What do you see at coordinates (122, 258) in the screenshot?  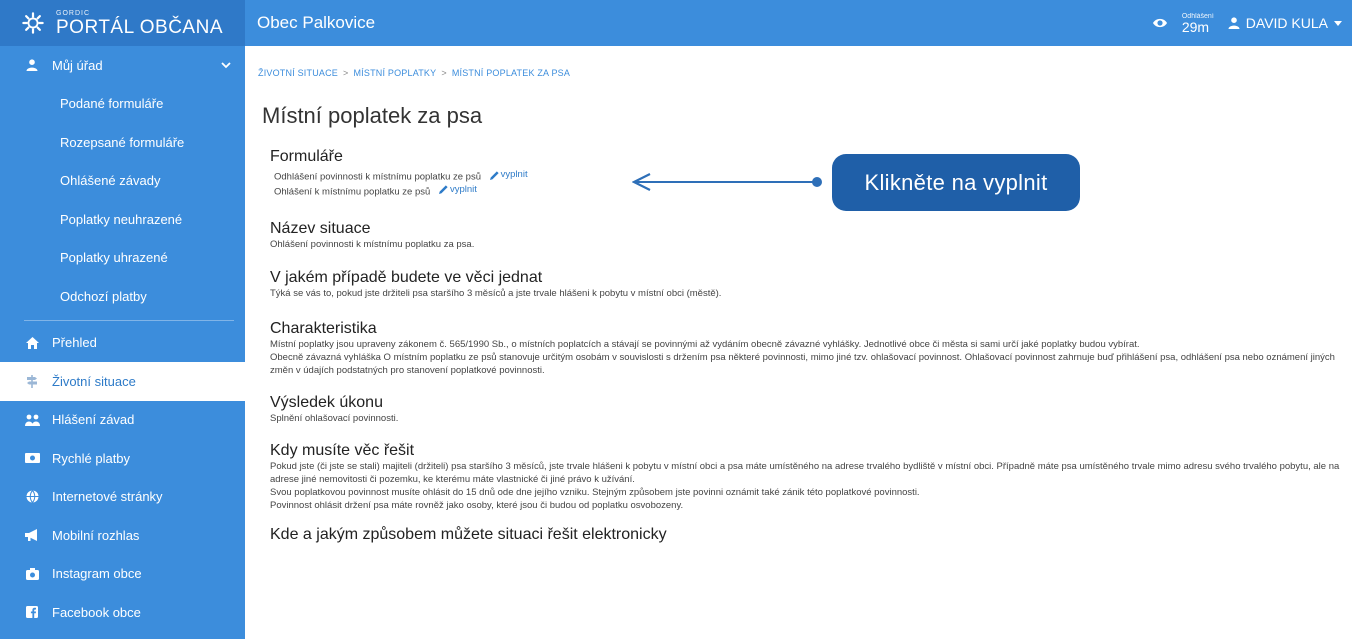 I see `sidebar-subitem-poplatky-uhrazene: Poplatky uhrazené` at bounding box center [122, 258].